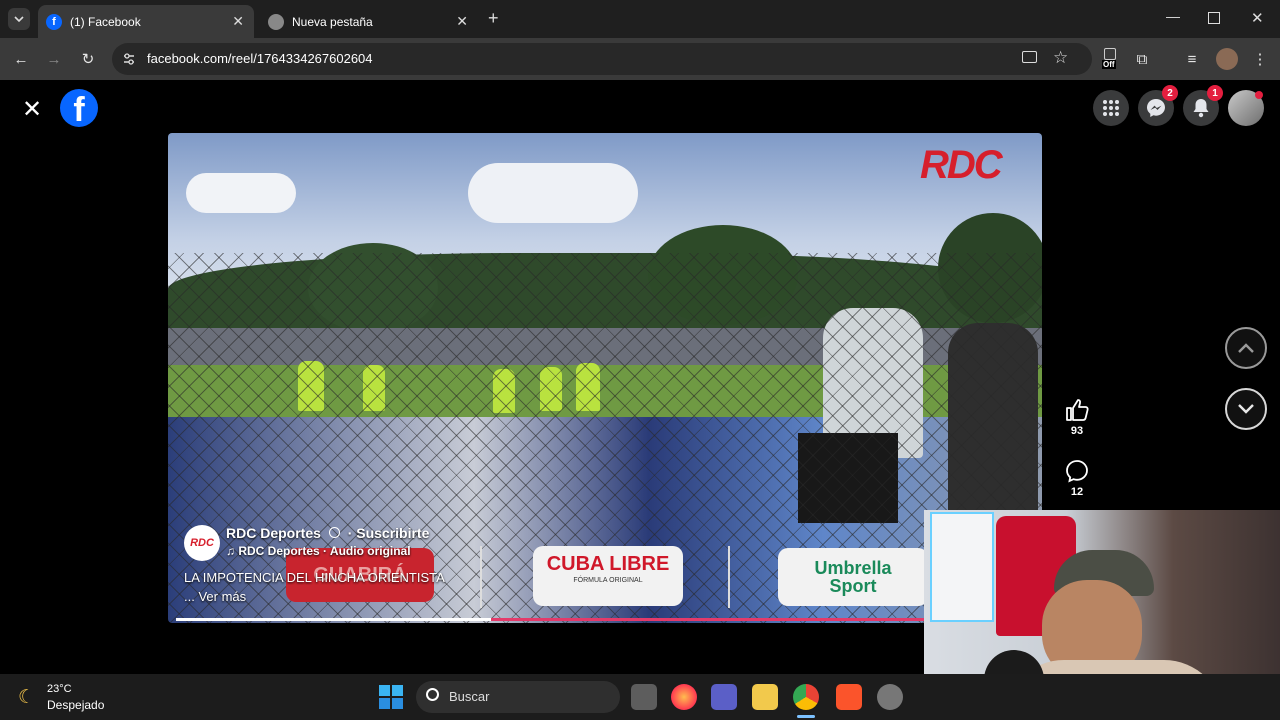 The image size is (1280, 720). What do you see at coordinates (1170, 93) in the screenshot?
I see `messenger-badge: 2` at bounding box center [1170, 93].